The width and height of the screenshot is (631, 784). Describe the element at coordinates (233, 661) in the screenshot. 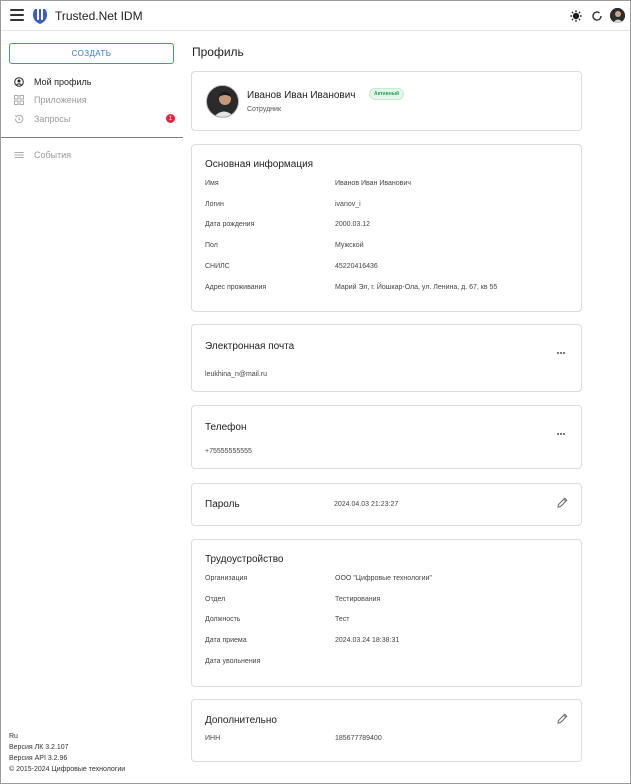

I see `field-label: Дата увольнения` at that location.